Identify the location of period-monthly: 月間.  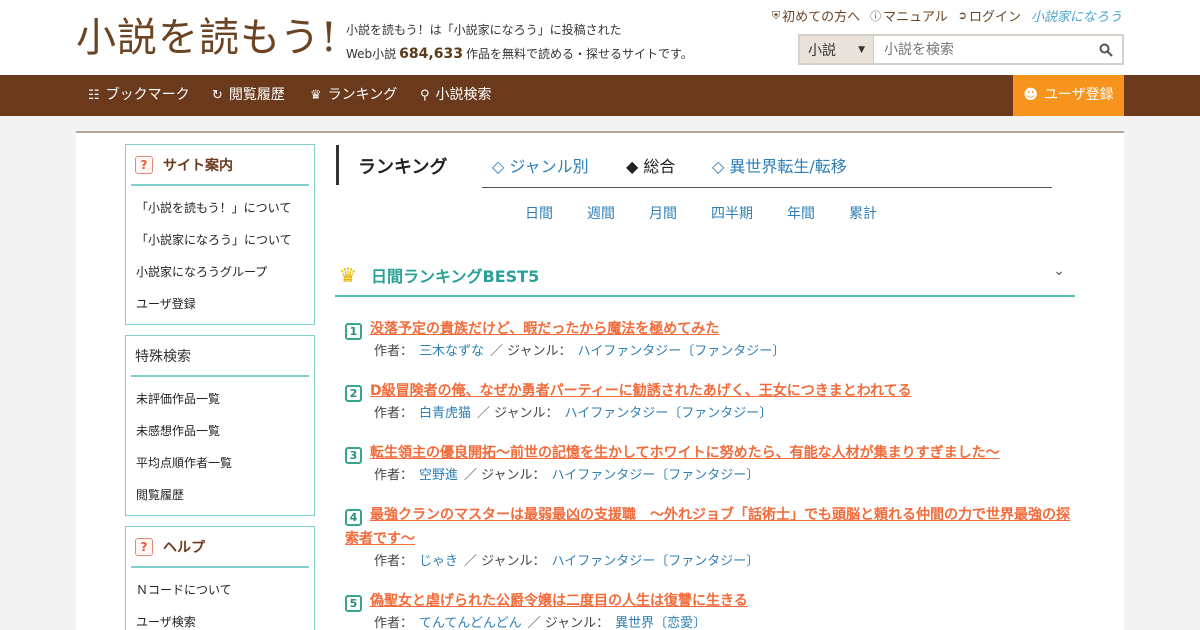
(663, 213).